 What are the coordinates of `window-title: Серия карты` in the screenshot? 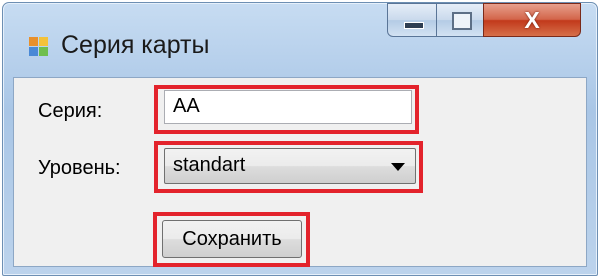 It's located at (135, 45).